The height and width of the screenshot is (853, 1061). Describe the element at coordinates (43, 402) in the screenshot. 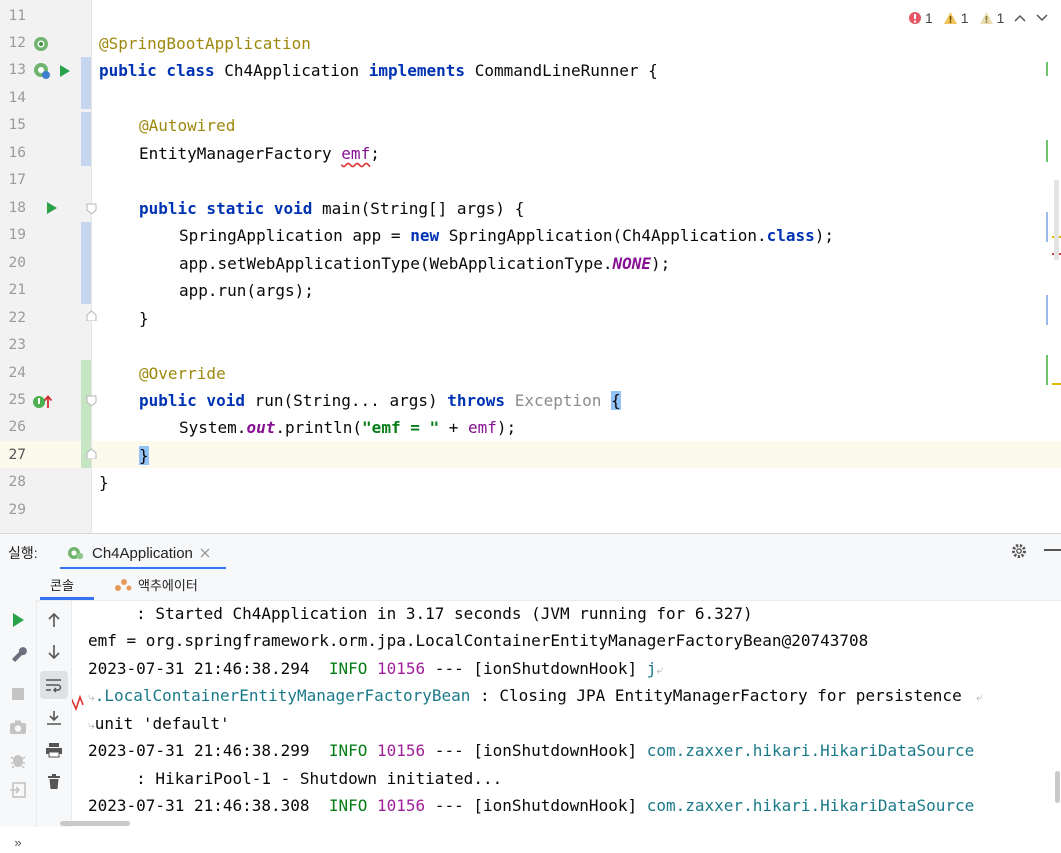

I see `implements-method-icon` at that location.